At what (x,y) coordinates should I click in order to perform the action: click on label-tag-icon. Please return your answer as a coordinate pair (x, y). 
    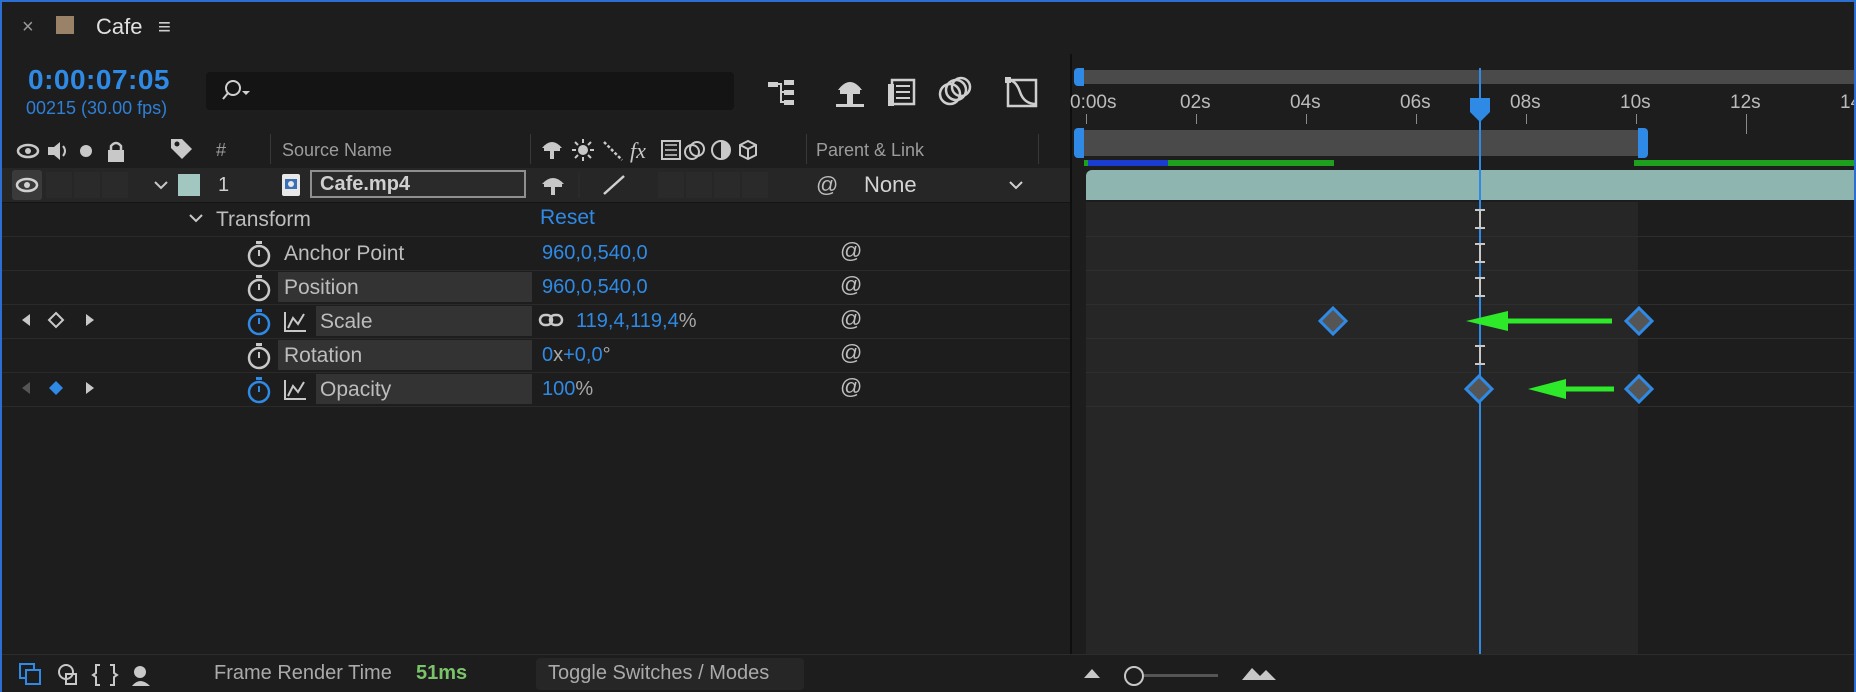
    Looking at the image, I should click on (181, 149).